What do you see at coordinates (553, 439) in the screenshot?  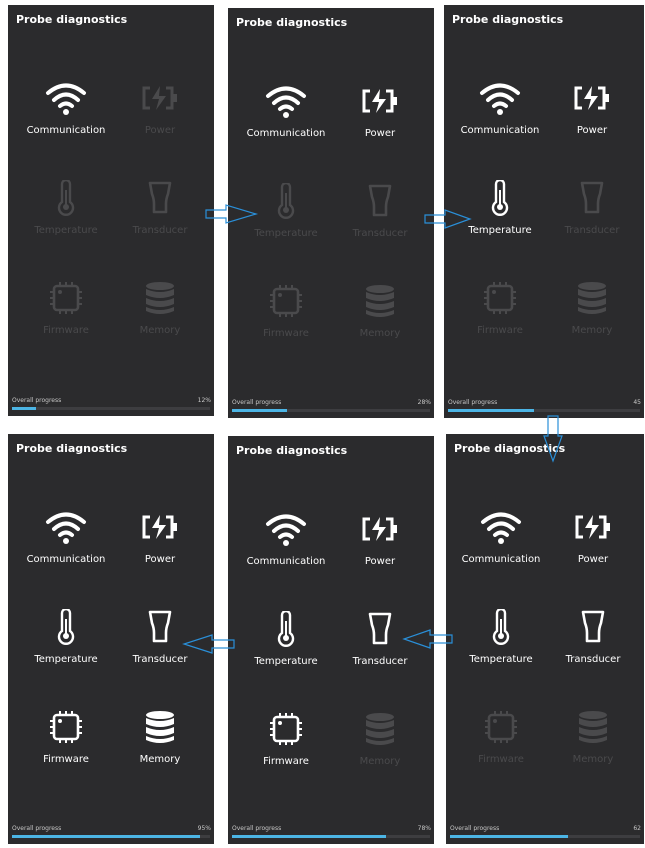 I see `flow-arrow-down-icon` at bounding box center [553, 439].